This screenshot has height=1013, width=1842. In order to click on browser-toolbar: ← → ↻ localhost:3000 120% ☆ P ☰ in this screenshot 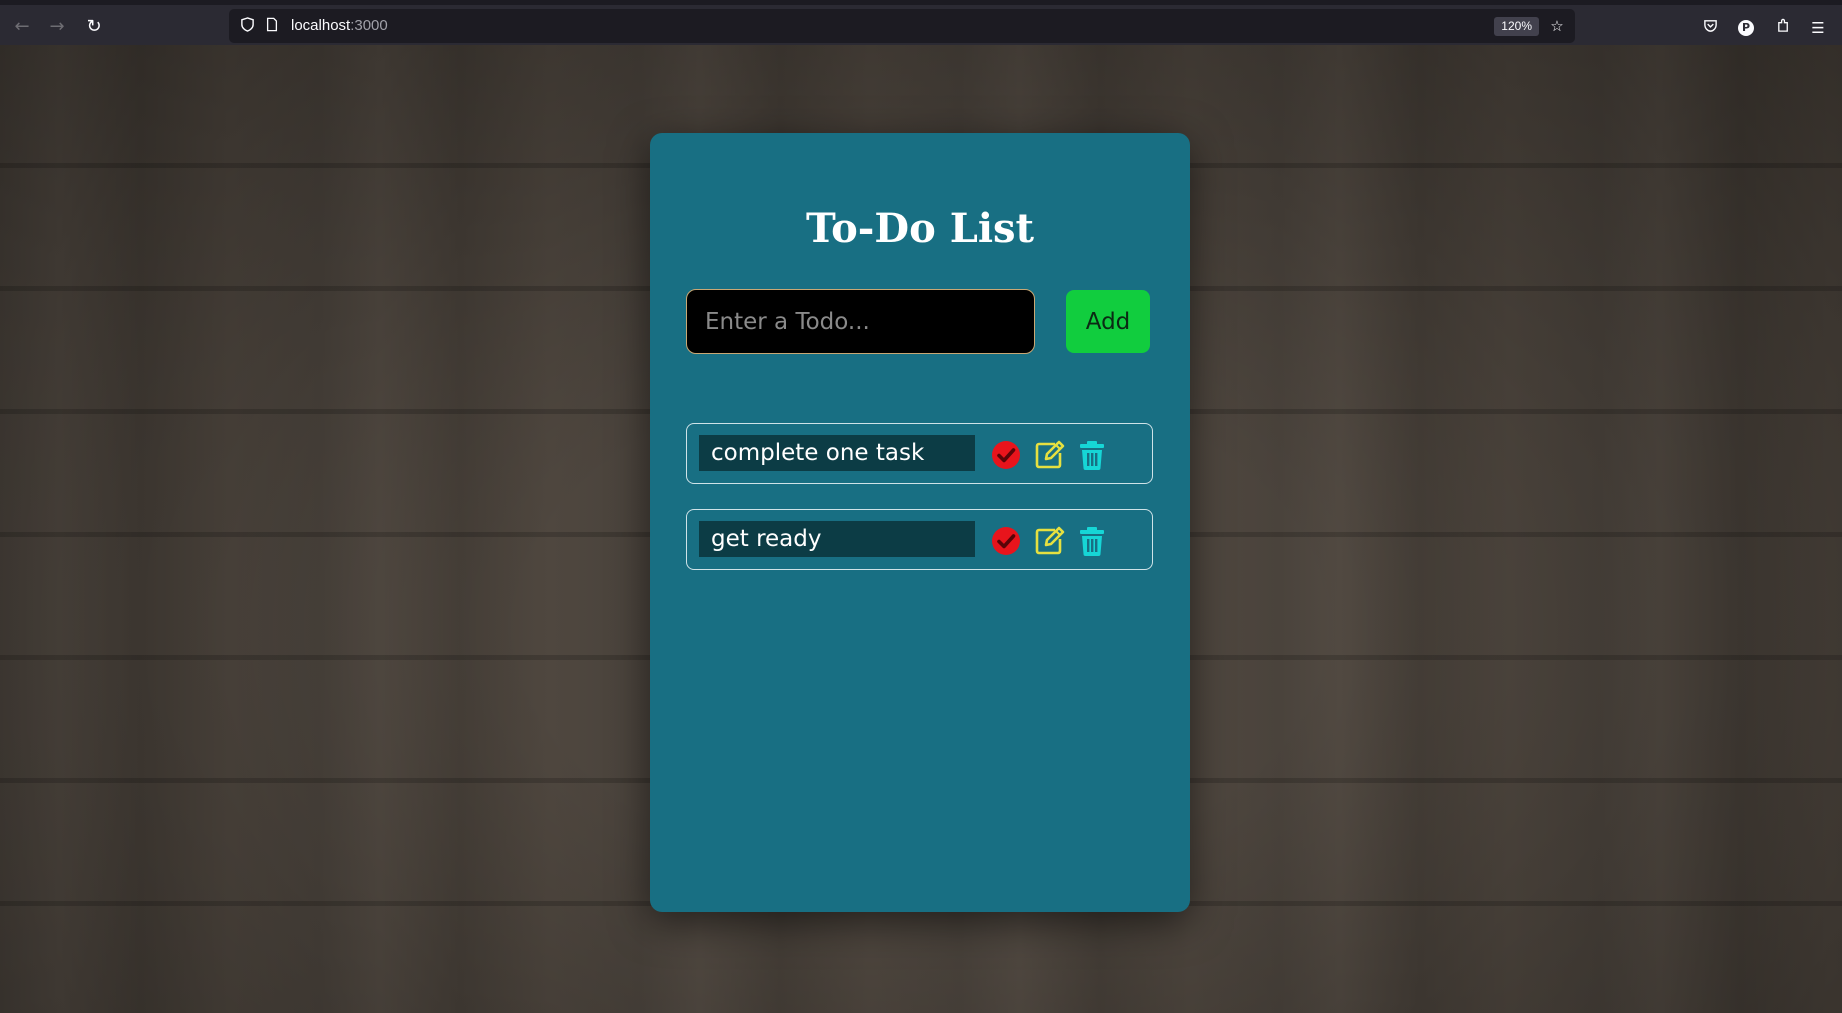, I will do `click(921, 22)`.